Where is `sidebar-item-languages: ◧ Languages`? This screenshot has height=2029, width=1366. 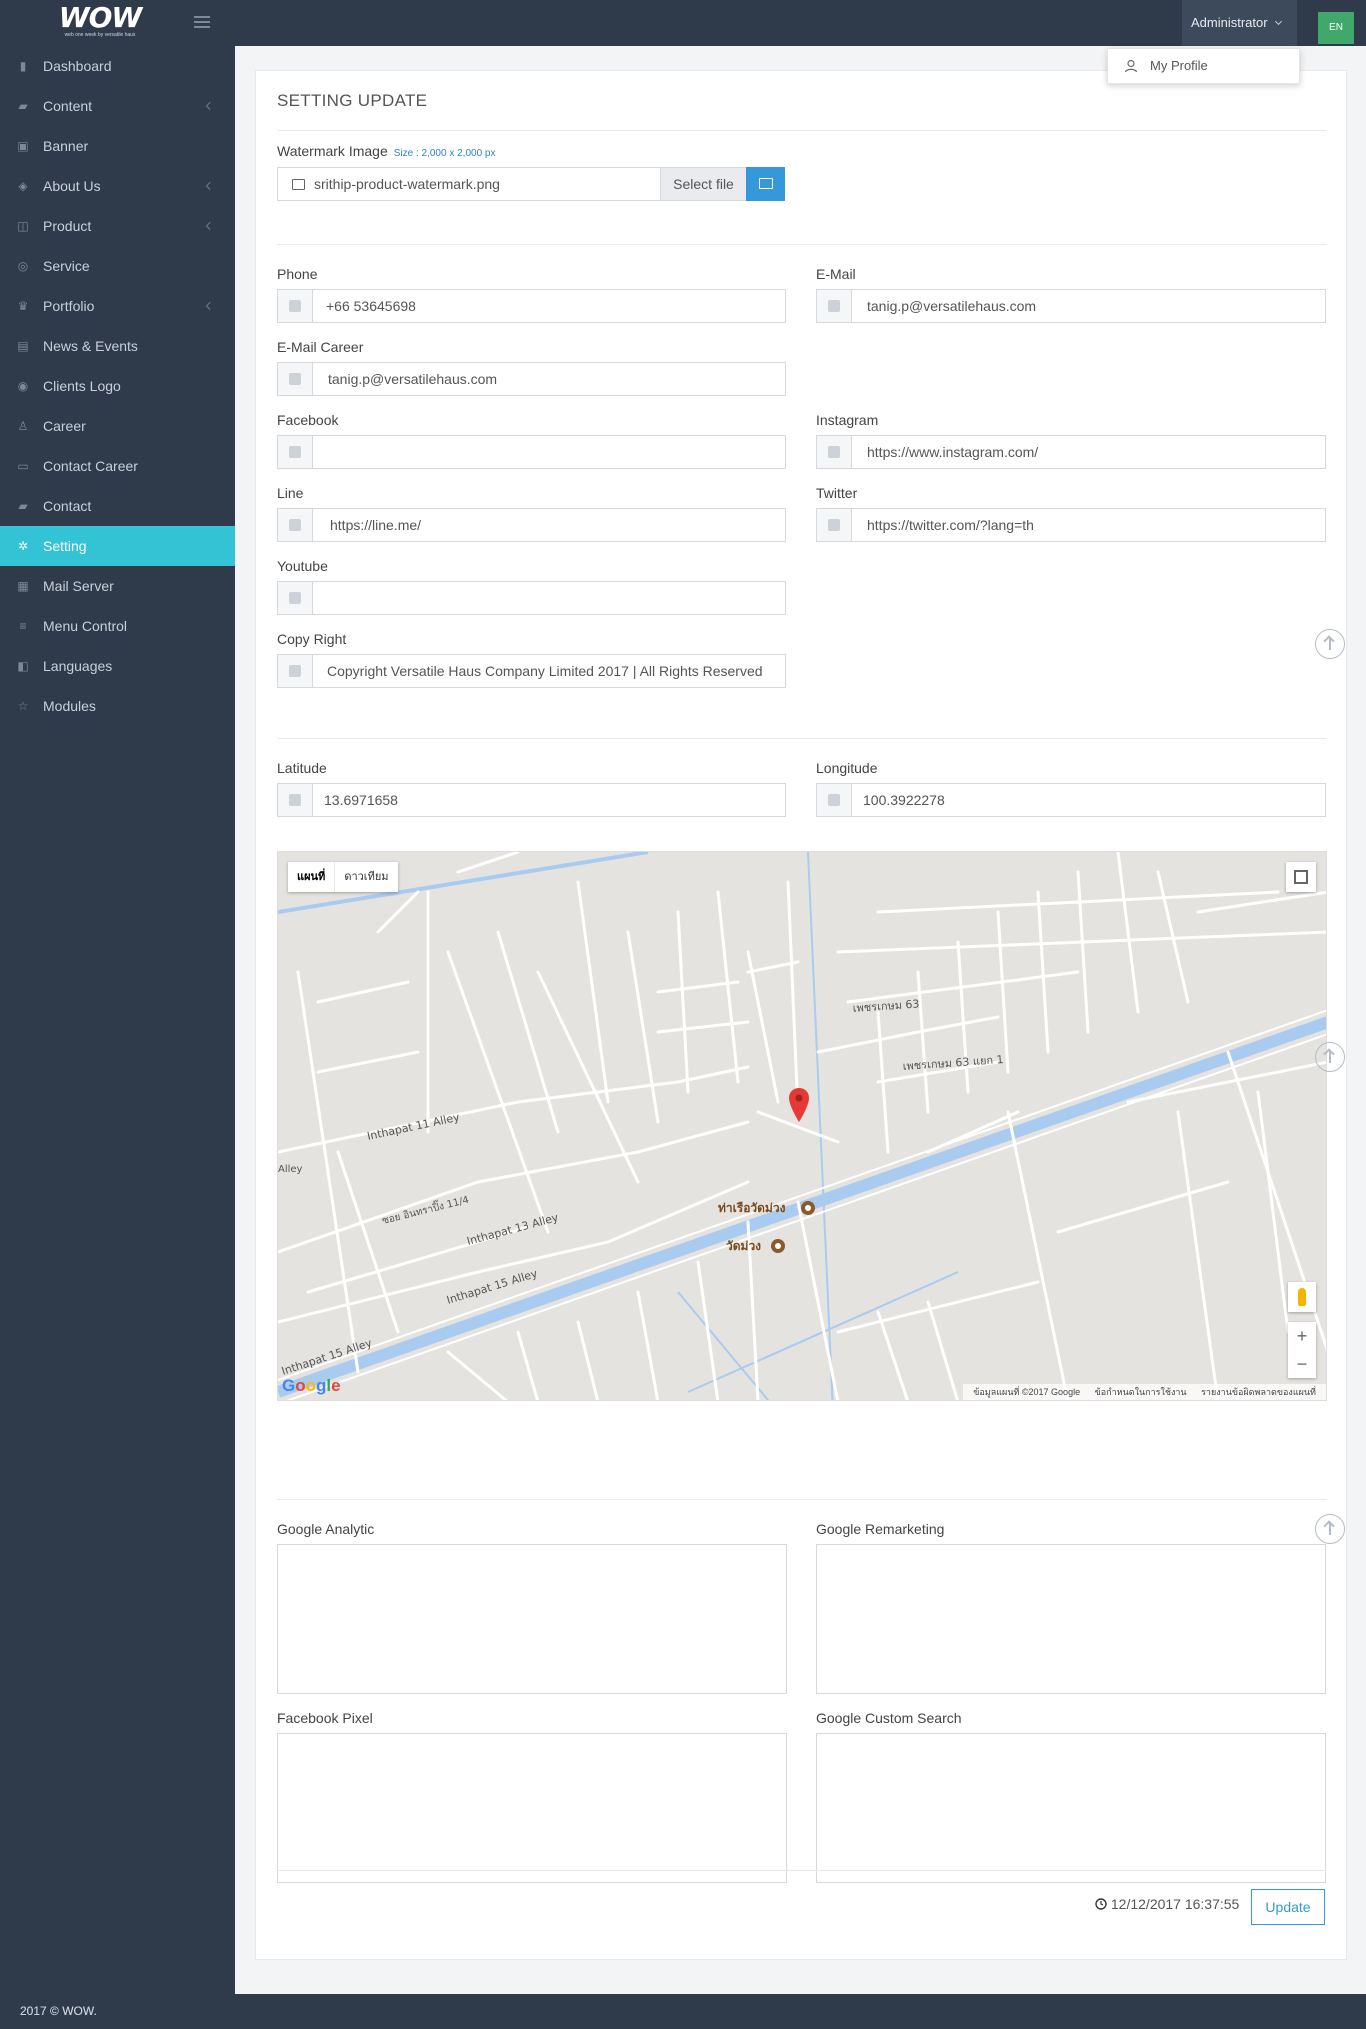 sidebar-item-languages: ◧ Languages is located at coordinates (117, 666).